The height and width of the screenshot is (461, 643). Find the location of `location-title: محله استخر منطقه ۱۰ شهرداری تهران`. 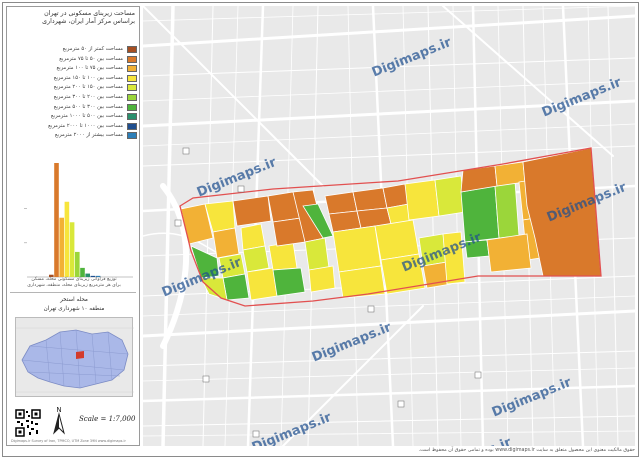

location-title: محله استخر منطقه ۱۰ شهرداری تهران is located at coordinates (74, 304).